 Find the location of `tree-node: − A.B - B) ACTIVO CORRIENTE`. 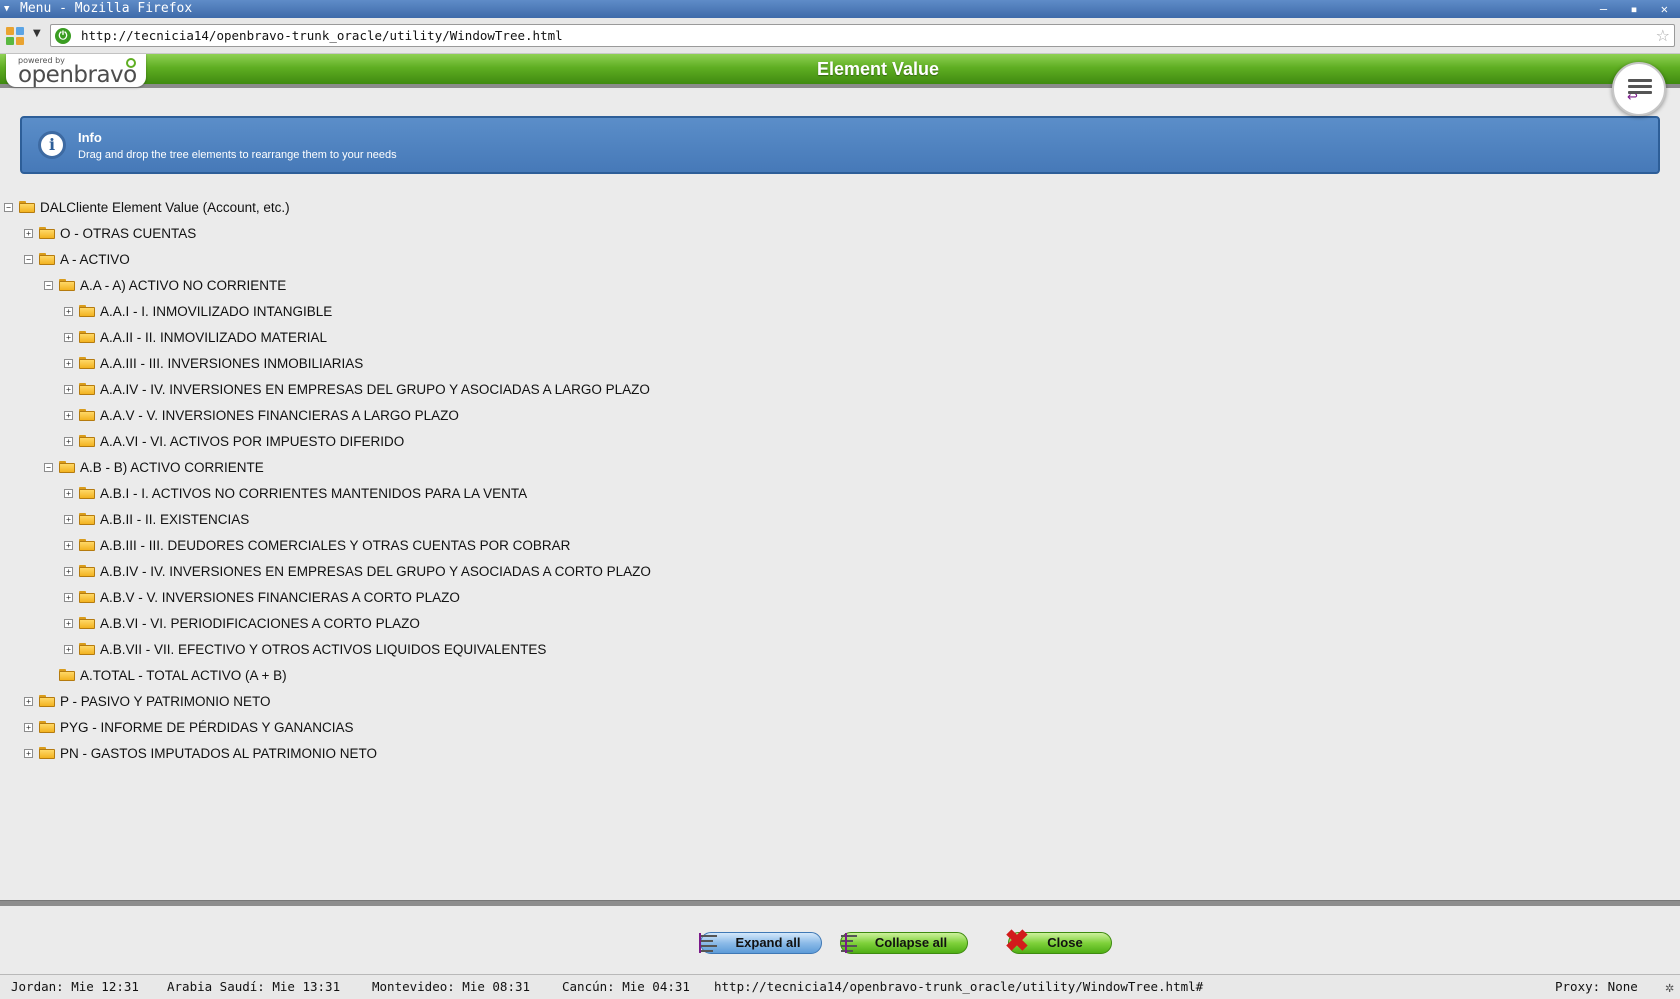

tree-node: − A.B - B) ACTIVO CORRIENTE is located at coordinates (154, 467).